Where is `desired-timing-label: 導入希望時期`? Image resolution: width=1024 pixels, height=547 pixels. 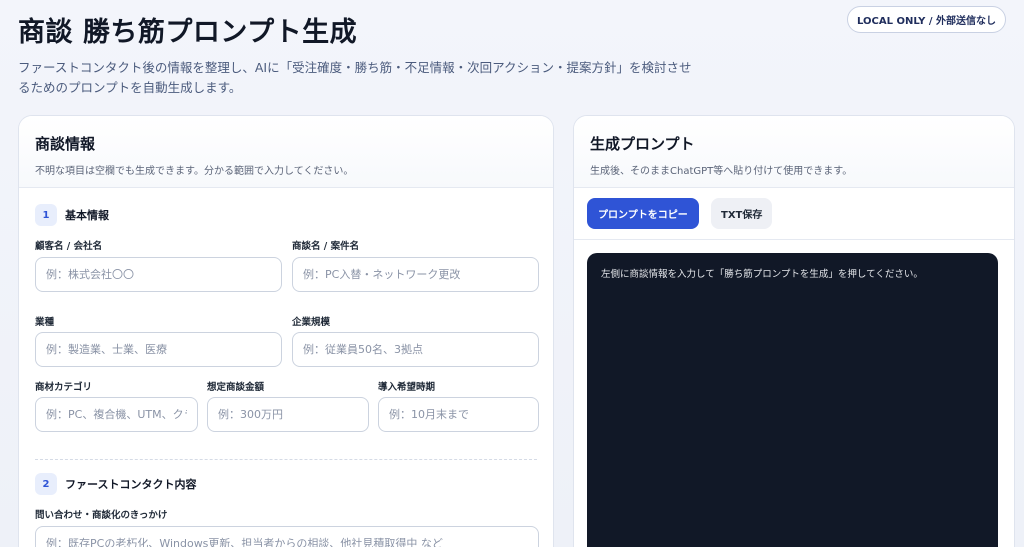
desired-timing-label: 導入希望時期 is located at coordinates (407, 387).